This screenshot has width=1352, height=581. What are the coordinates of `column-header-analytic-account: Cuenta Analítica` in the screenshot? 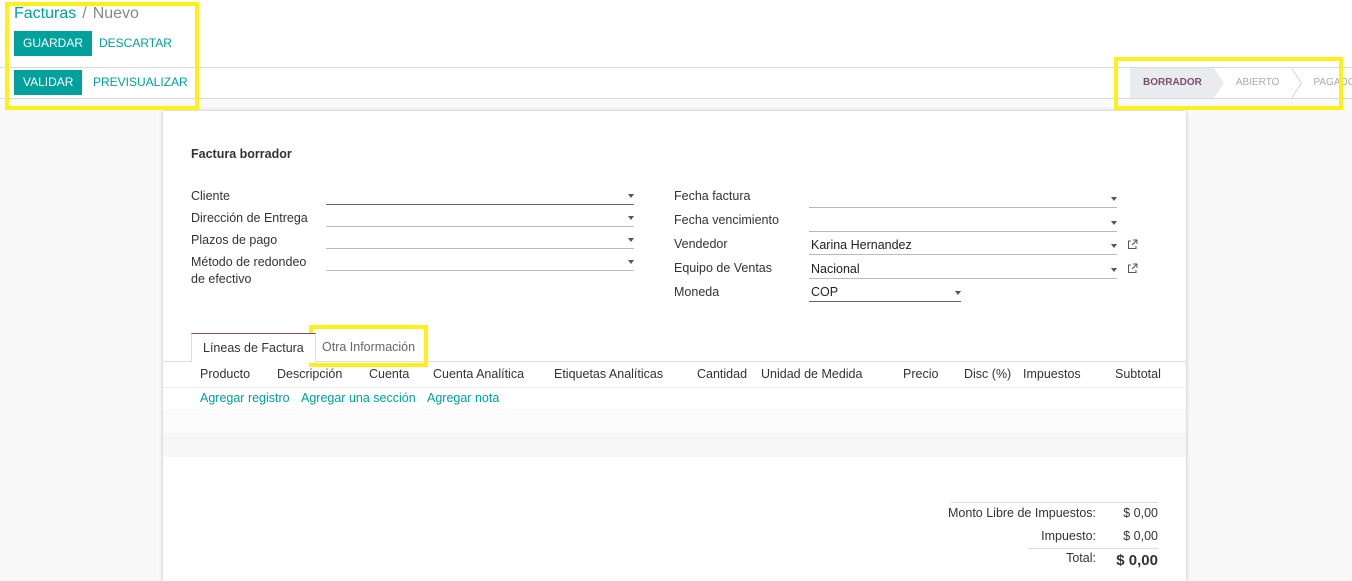 It's located at (478, 374).